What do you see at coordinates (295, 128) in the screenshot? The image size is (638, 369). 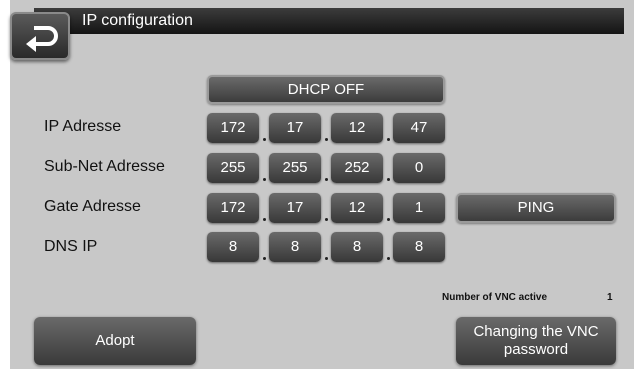 I see `ip-octet-2: 17` at bounding box center [295, 128].